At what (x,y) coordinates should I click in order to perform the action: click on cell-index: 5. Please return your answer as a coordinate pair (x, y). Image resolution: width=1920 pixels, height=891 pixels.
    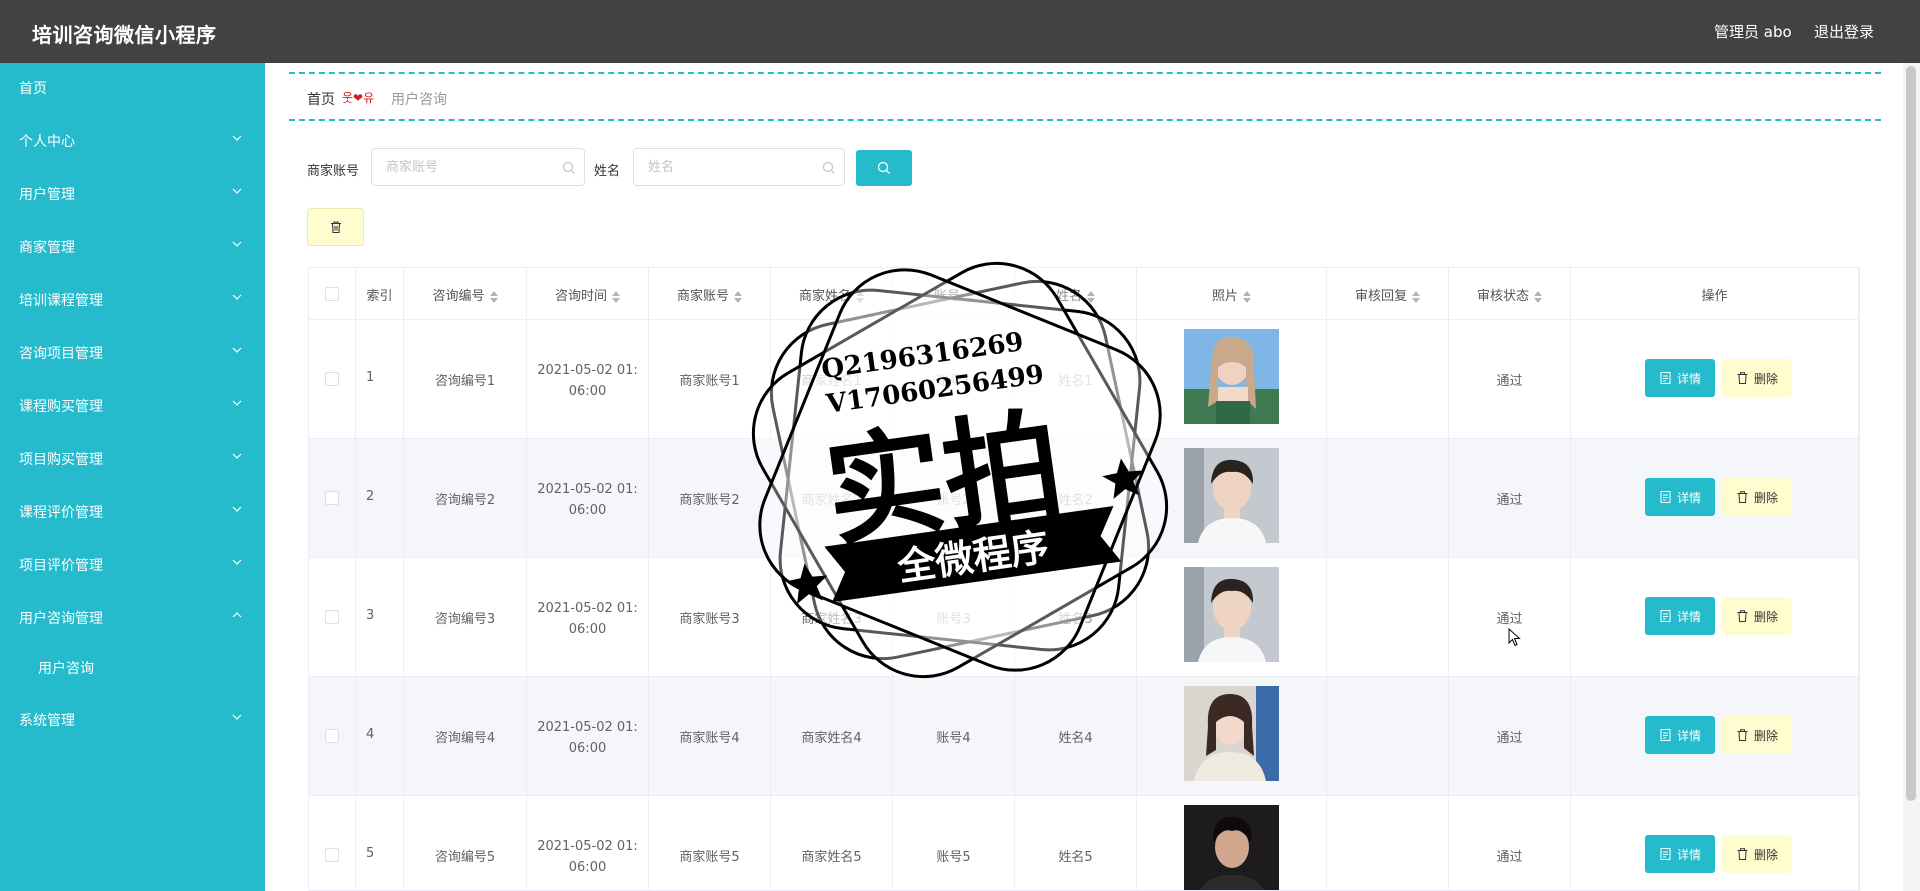
    Looking at the image, I should click on (380, 843).